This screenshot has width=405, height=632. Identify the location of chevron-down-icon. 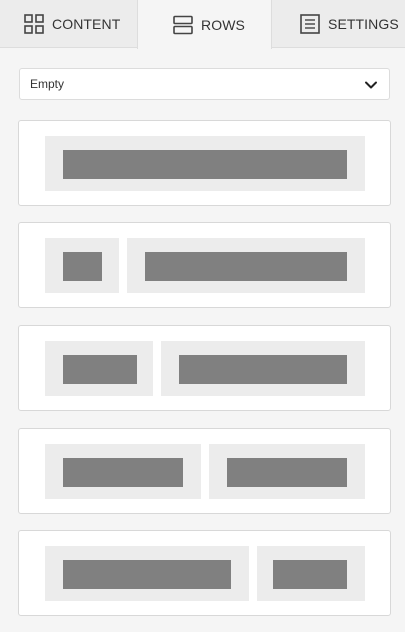
(371, 85).